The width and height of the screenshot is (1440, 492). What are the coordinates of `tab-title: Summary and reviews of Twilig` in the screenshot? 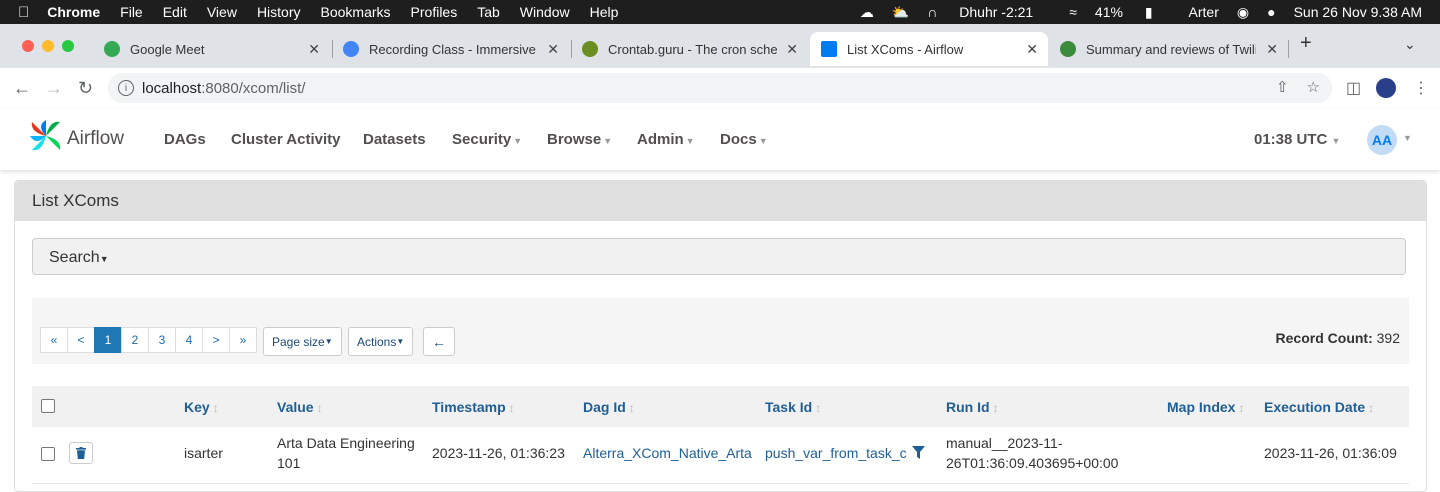 It's located at (1171, 49).